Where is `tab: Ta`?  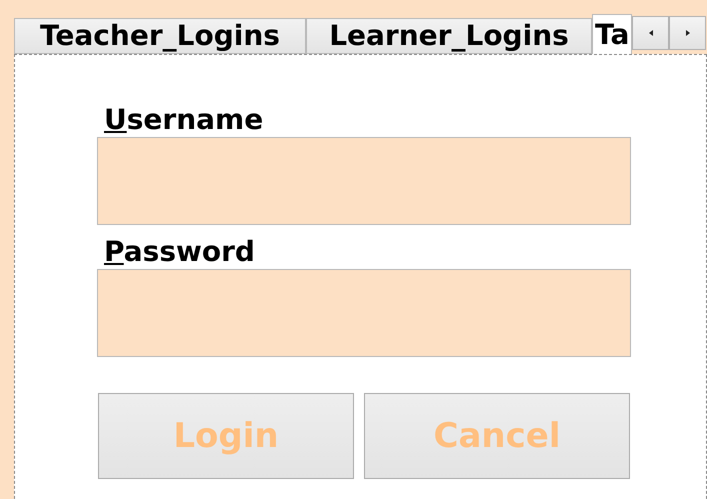
tab: Ta is located at coordinates (612, 34).